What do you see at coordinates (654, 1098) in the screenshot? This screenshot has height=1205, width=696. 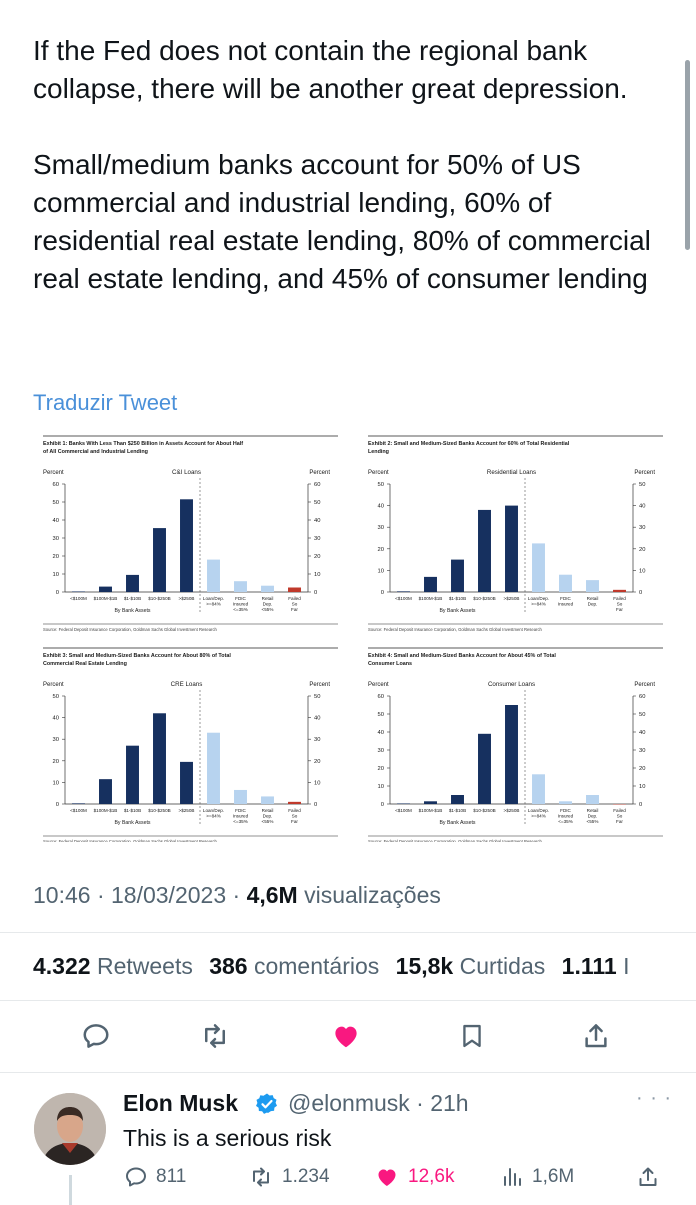 I see `more-options-icon: · · ·` at bounding box center [654, 1098].